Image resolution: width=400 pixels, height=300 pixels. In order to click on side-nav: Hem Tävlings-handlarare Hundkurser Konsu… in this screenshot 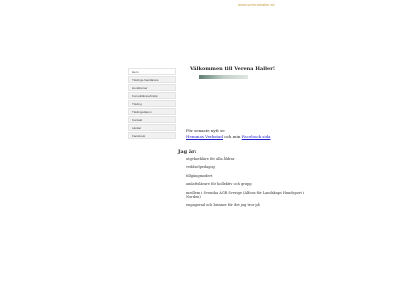, I will do `click(152, 104)`.